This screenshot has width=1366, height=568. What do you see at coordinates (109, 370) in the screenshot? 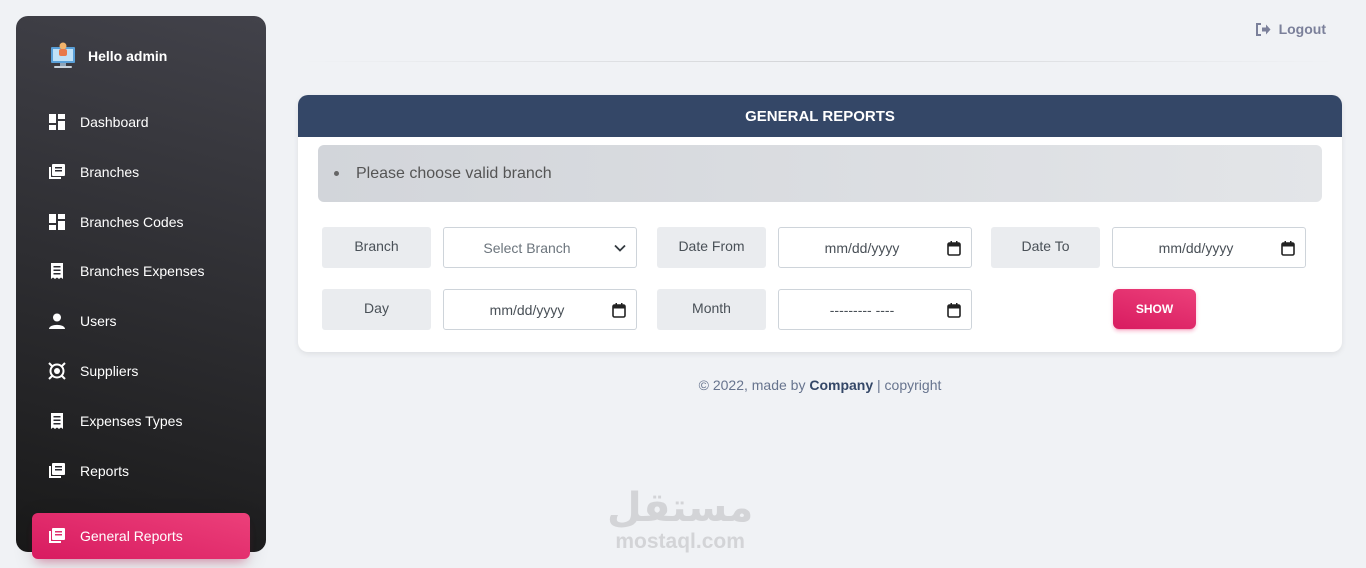
I see `sidebar-item-label: Suppliers` at bounding box center [109, 370].